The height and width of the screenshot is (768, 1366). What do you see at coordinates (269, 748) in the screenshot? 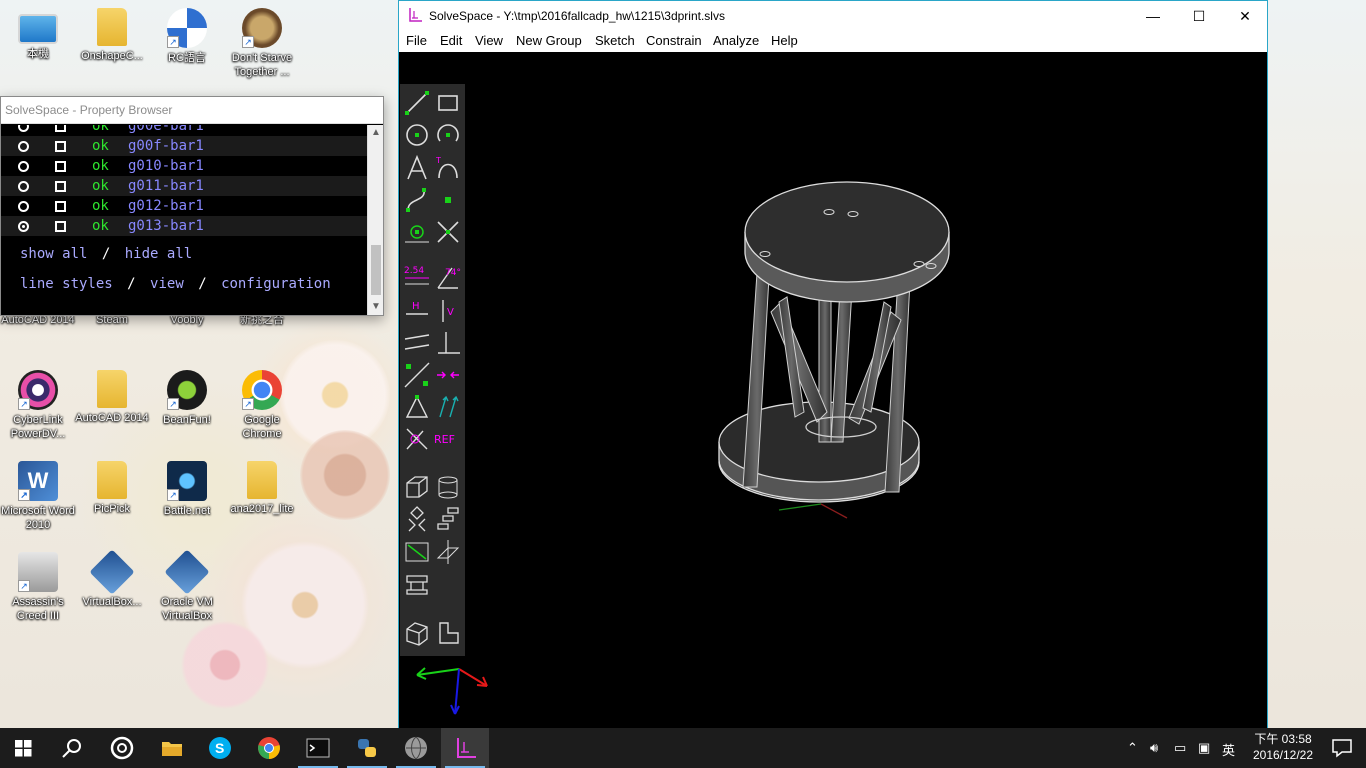
I see `taskbar-chrome` at bounding box center [269, 748].